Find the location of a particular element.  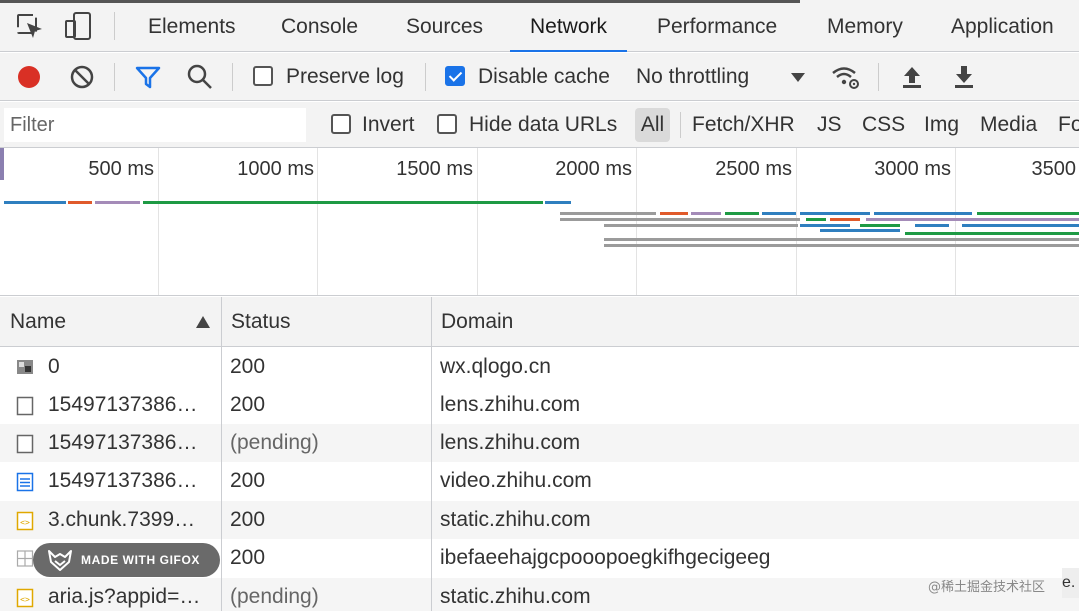

table-row: 15497137386… (pending) lens.zhihu.com is located at coordinates (539, 443).